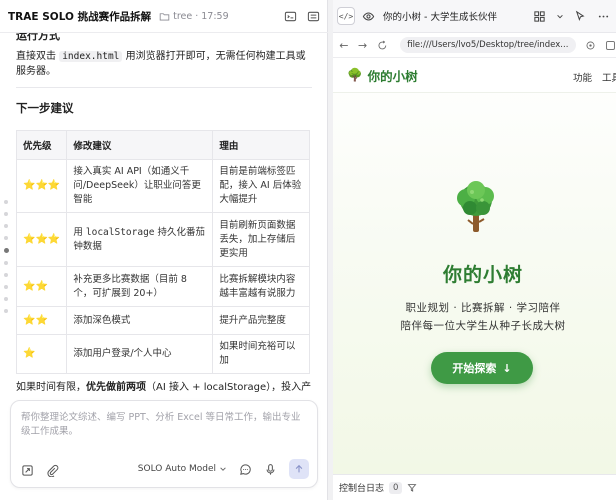 Image resolution: width=616 pixels, height=500 pixels. Describe the element at coordinates (261, 354) in the screenshot. I see `reason-cell: 如果时间充裕可以加` at that location.